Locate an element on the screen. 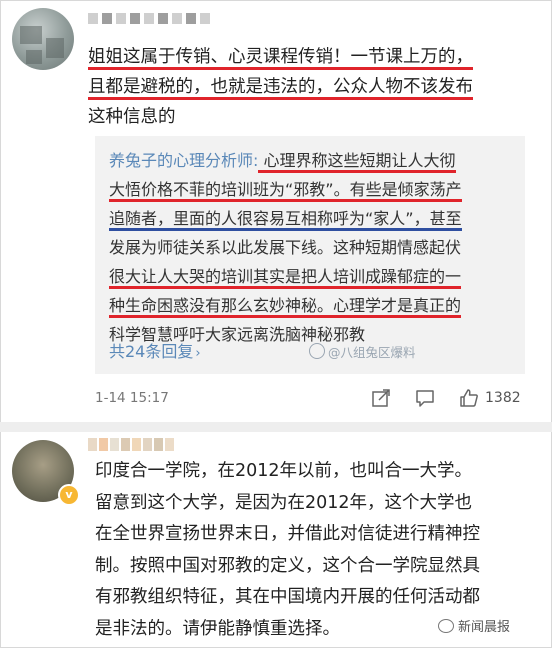 This screenshot has height=648, width=552. comment-line: 有邪教组织特征，其在中国境内开展的任何活动都 is located at coordinates (287, 597).